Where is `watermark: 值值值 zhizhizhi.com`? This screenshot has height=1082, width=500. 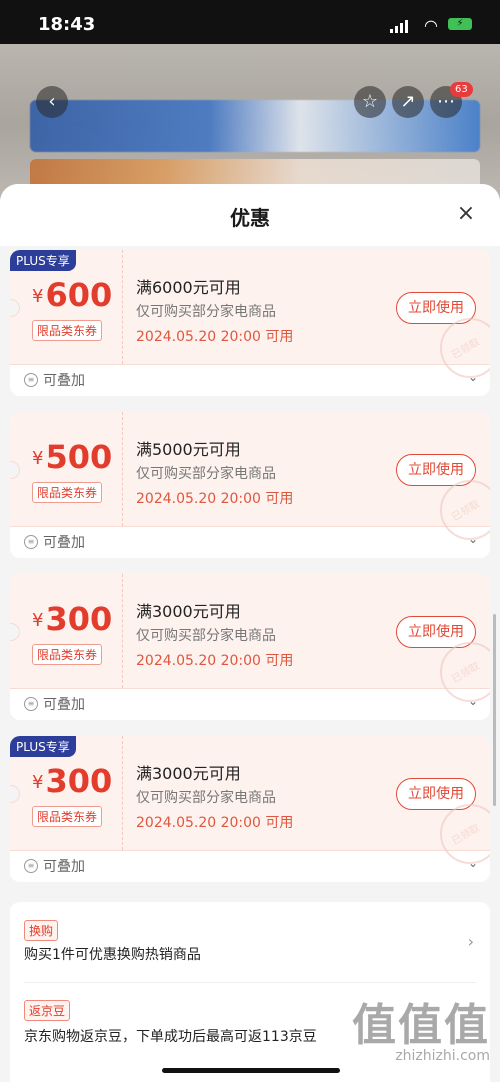 watermark: 值值值 zhizhizhi.com is located at coordinates (421, 1032).